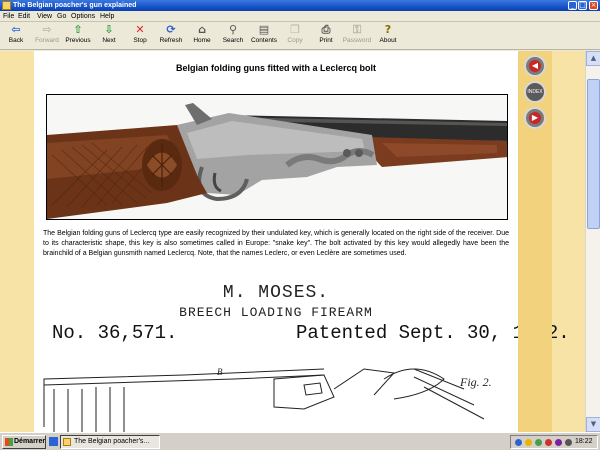  What do you see at coordinates (202, 40) in the screenshot?
I see `toolbar-label: Home` at bounding box center [202, 40].